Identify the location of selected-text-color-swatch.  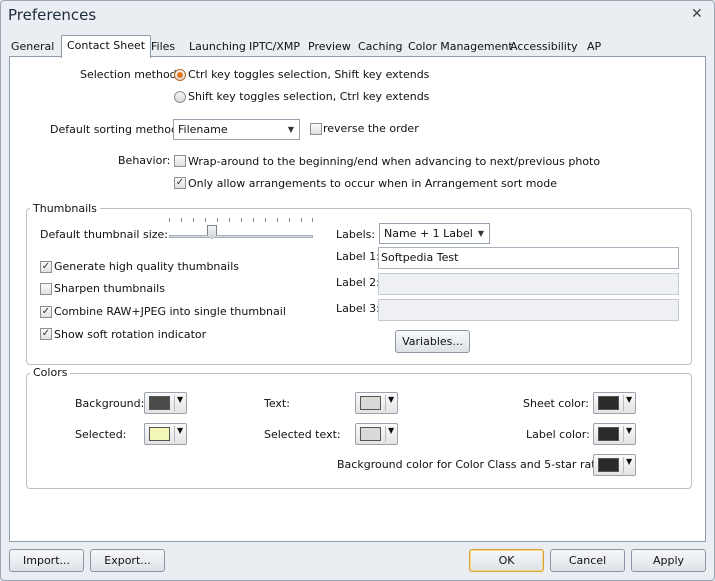
(370, 434).